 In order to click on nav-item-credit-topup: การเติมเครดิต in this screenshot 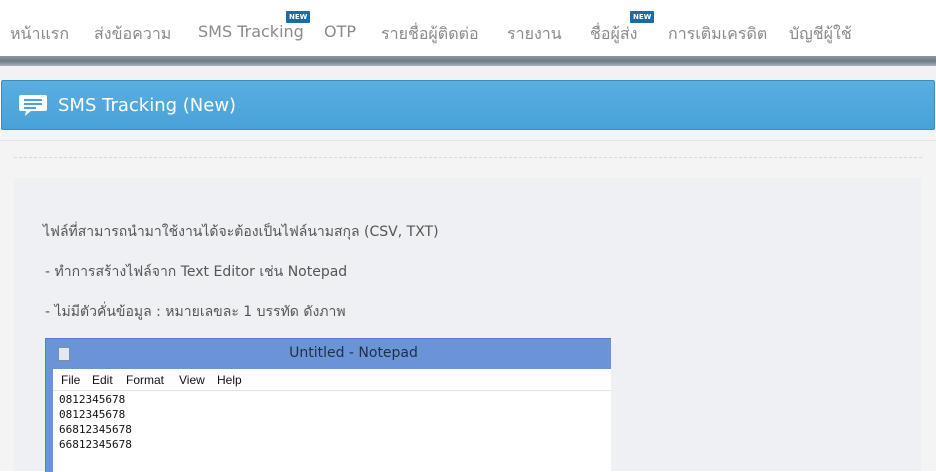, I will do `click(717, 34)`.